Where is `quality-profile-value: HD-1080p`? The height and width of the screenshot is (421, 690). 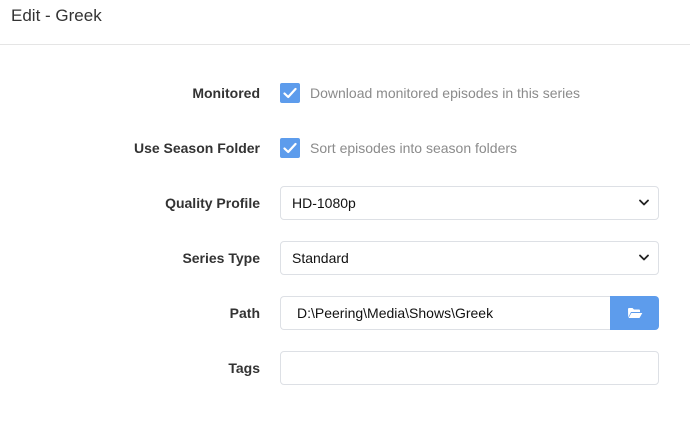
quality-profile-value: HD-1080p is located at coordinates (324, 203).